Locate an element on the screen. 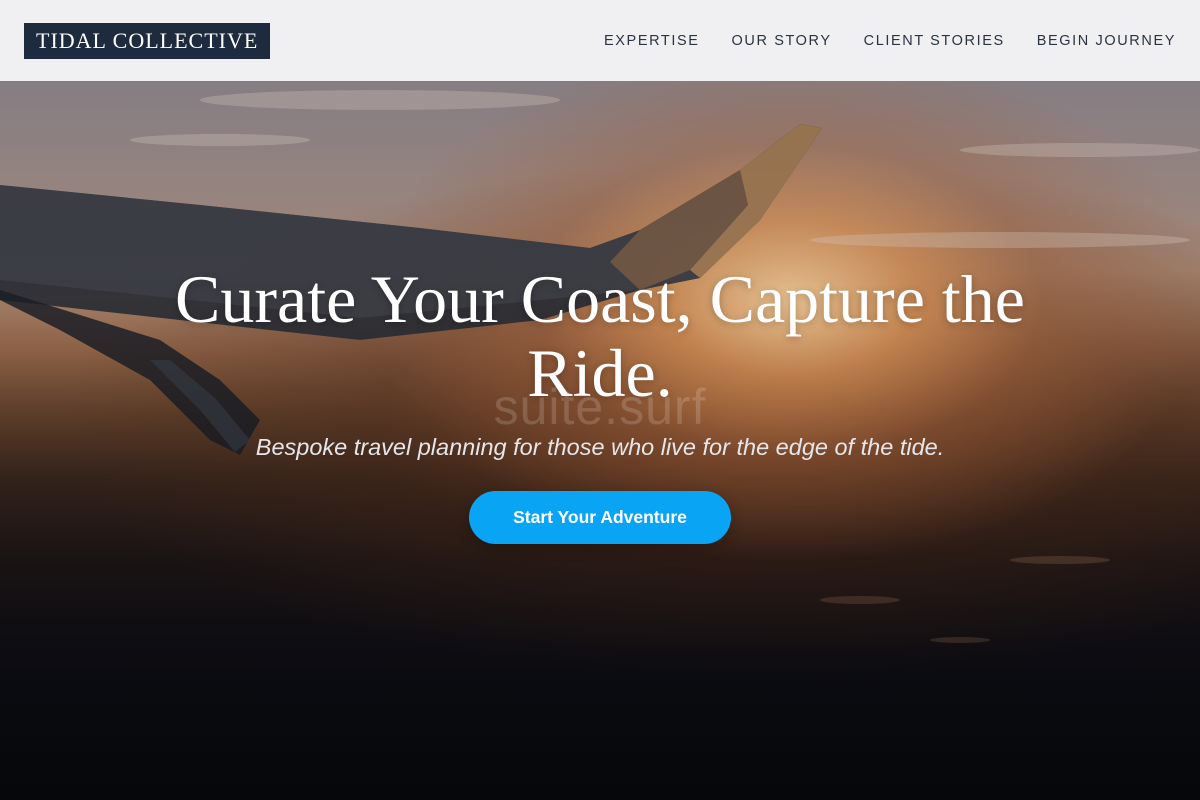 Image resolution: width=1200 pixels, height=800 pixels. start-adventure-button: Start Your Adventure is located at coordinates (600, 517).